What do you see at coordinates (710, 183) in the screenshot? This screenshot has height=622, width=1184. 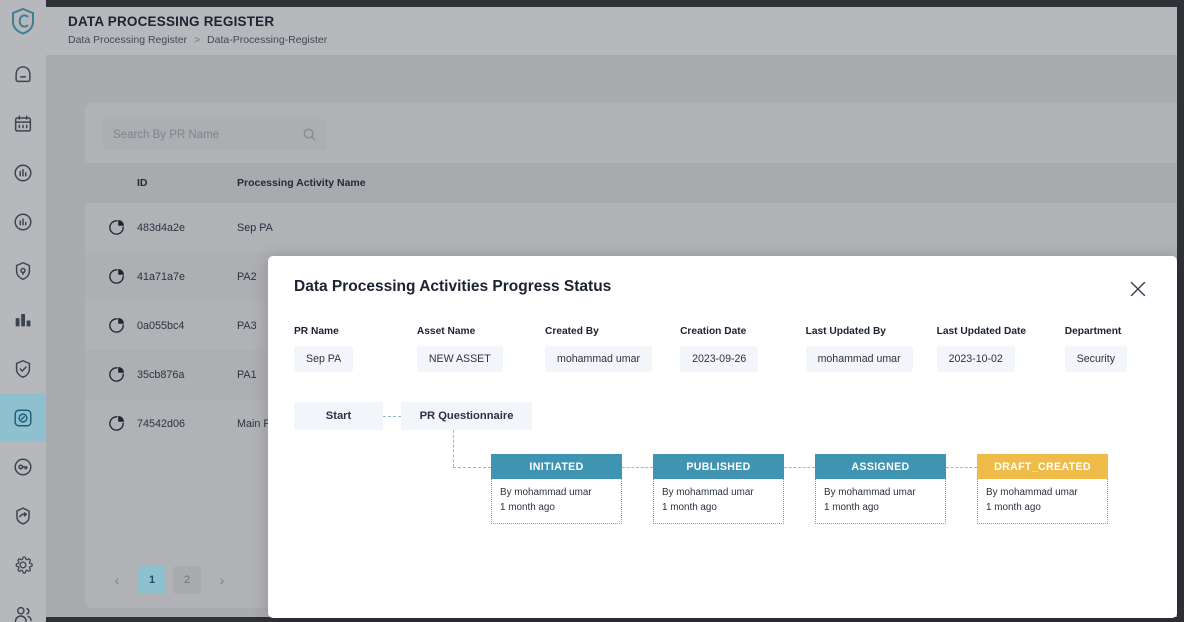 I see `table-col-name: Processing Activity Name` at bounding box center [710, 183].